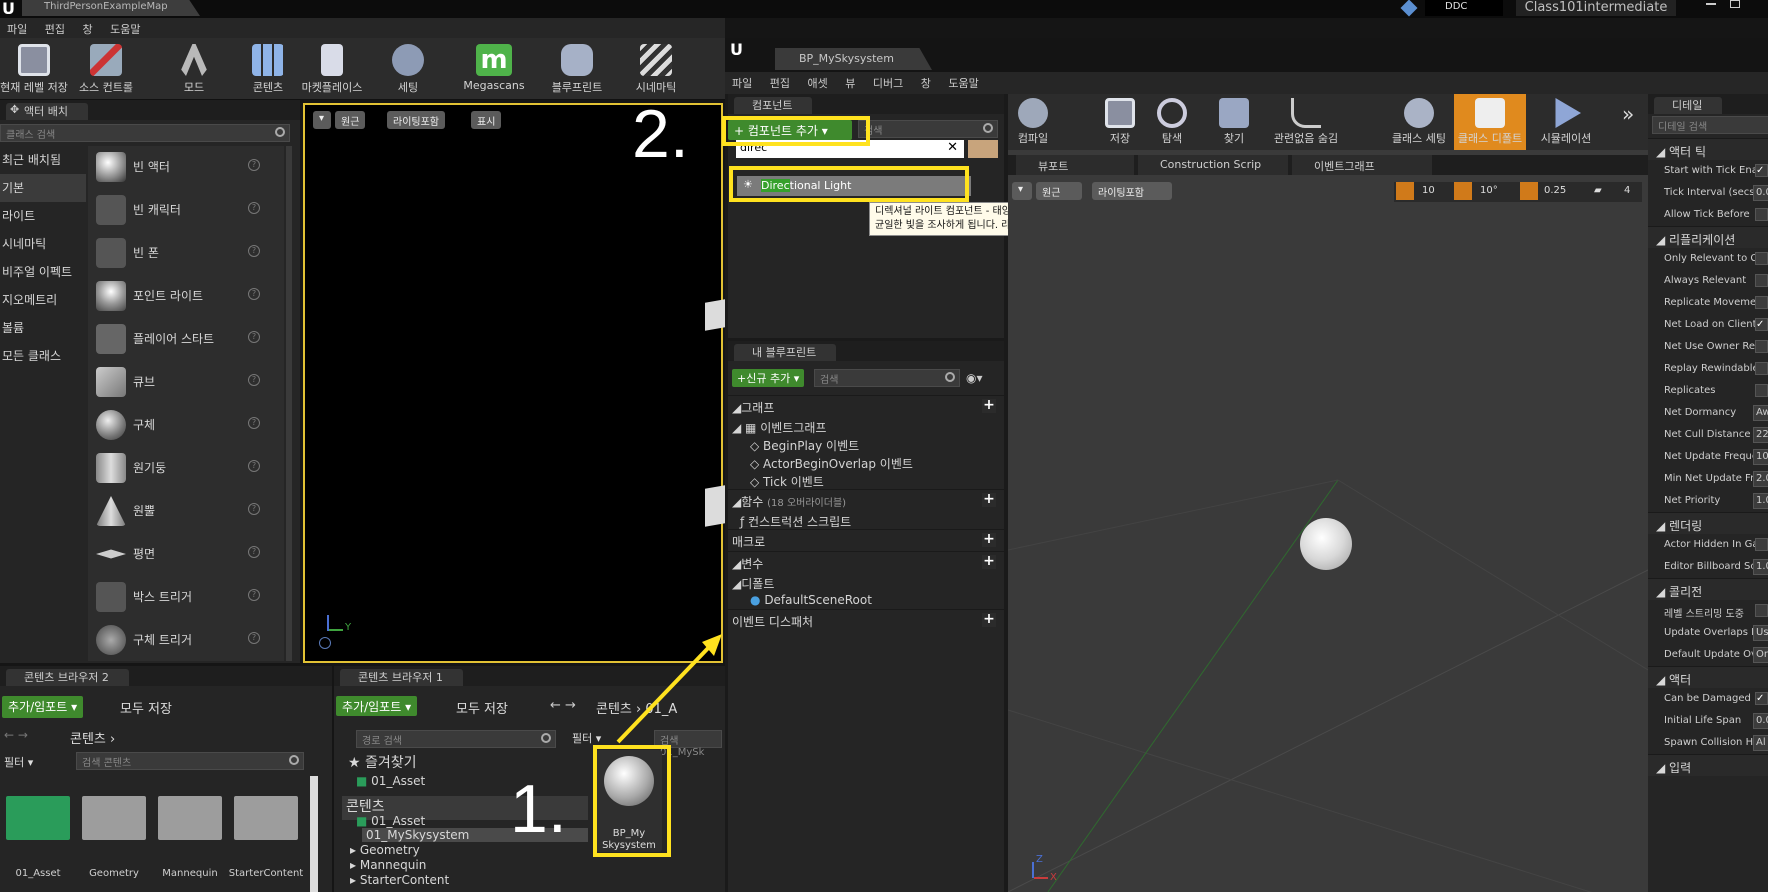 This screenshot has height=892, width=1768. What do you see at coordinates (866, 426) in the screenshot?
I see `event-graph-item: ◢ ▦ 이벤트그래프` at bounding box center [866, 426].